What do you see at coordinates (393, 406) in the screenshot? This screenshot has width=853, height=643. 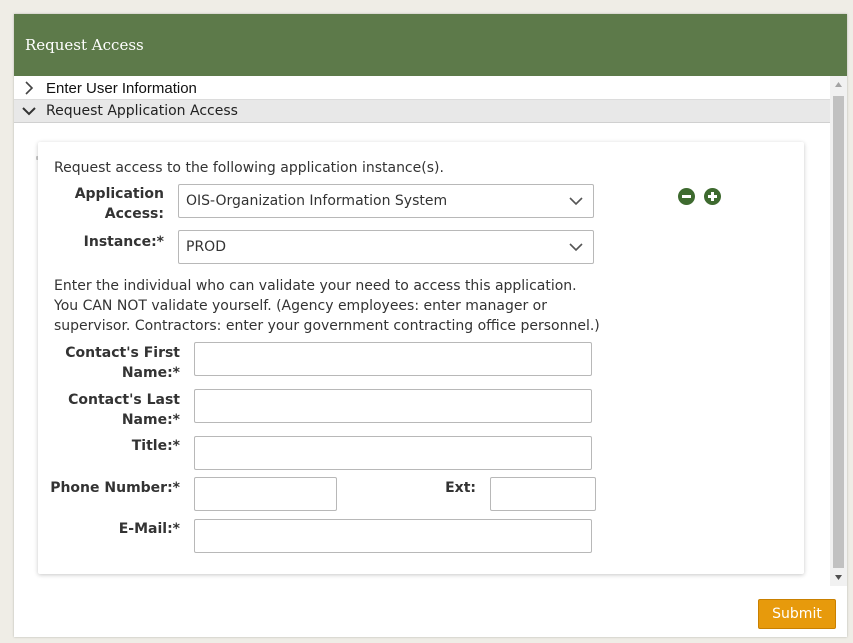 I see `last-name-input` at bounding box center [393, 406].